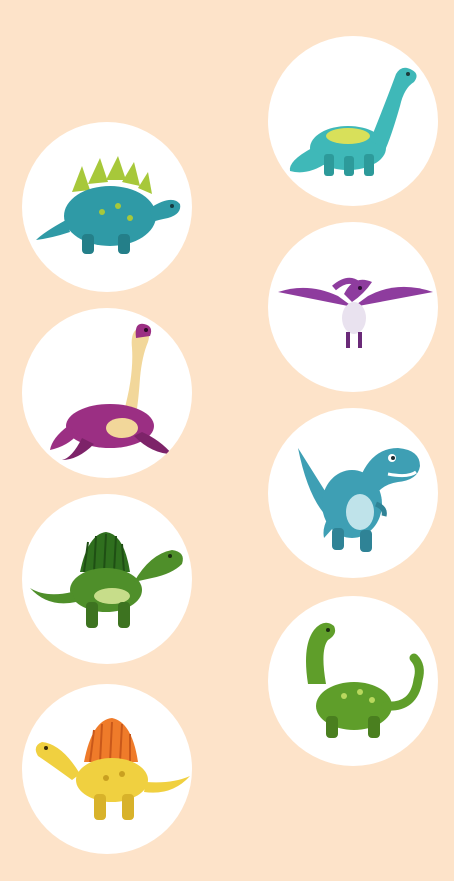 This screenshot has width=454, height=881. Describe the element at coordinates (365, 680) in the screenshot. I see `sauropod-icon` at that location.